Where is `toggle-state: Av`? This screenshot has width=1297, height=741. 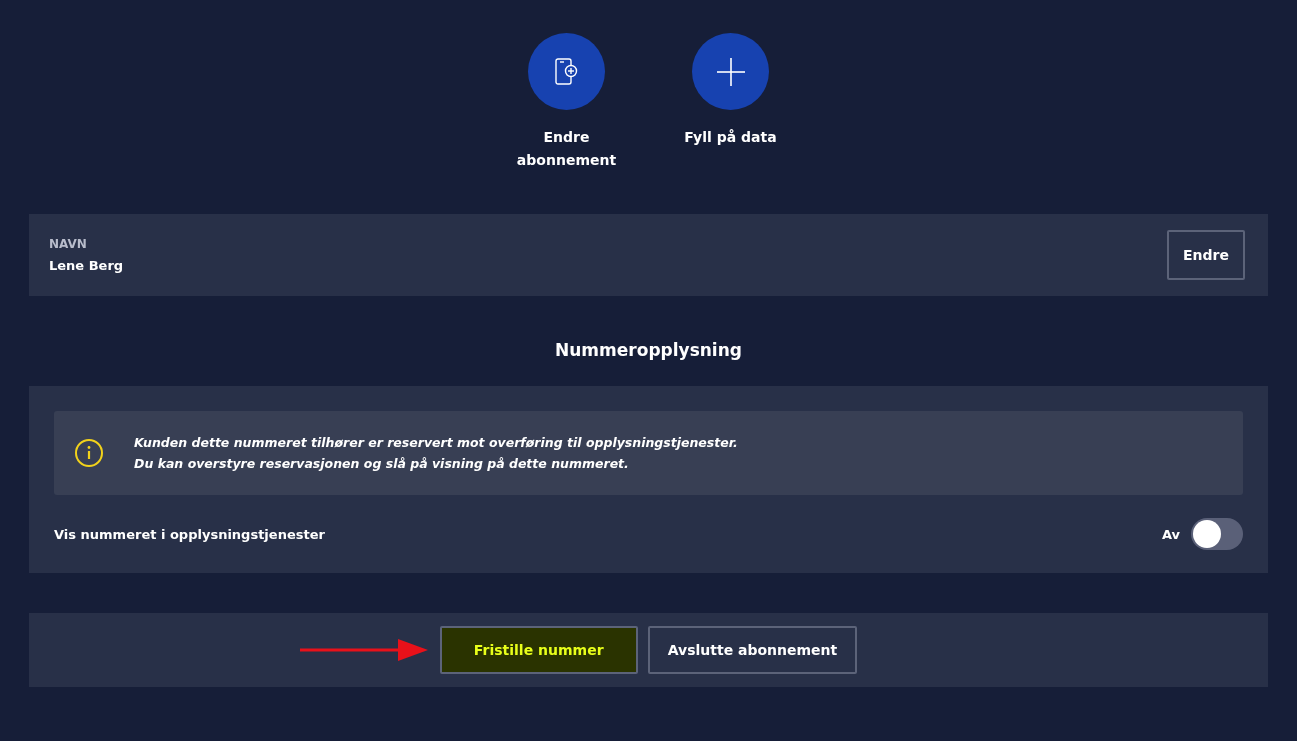 toggle-state: Av is located at coordinates (1170, 534).